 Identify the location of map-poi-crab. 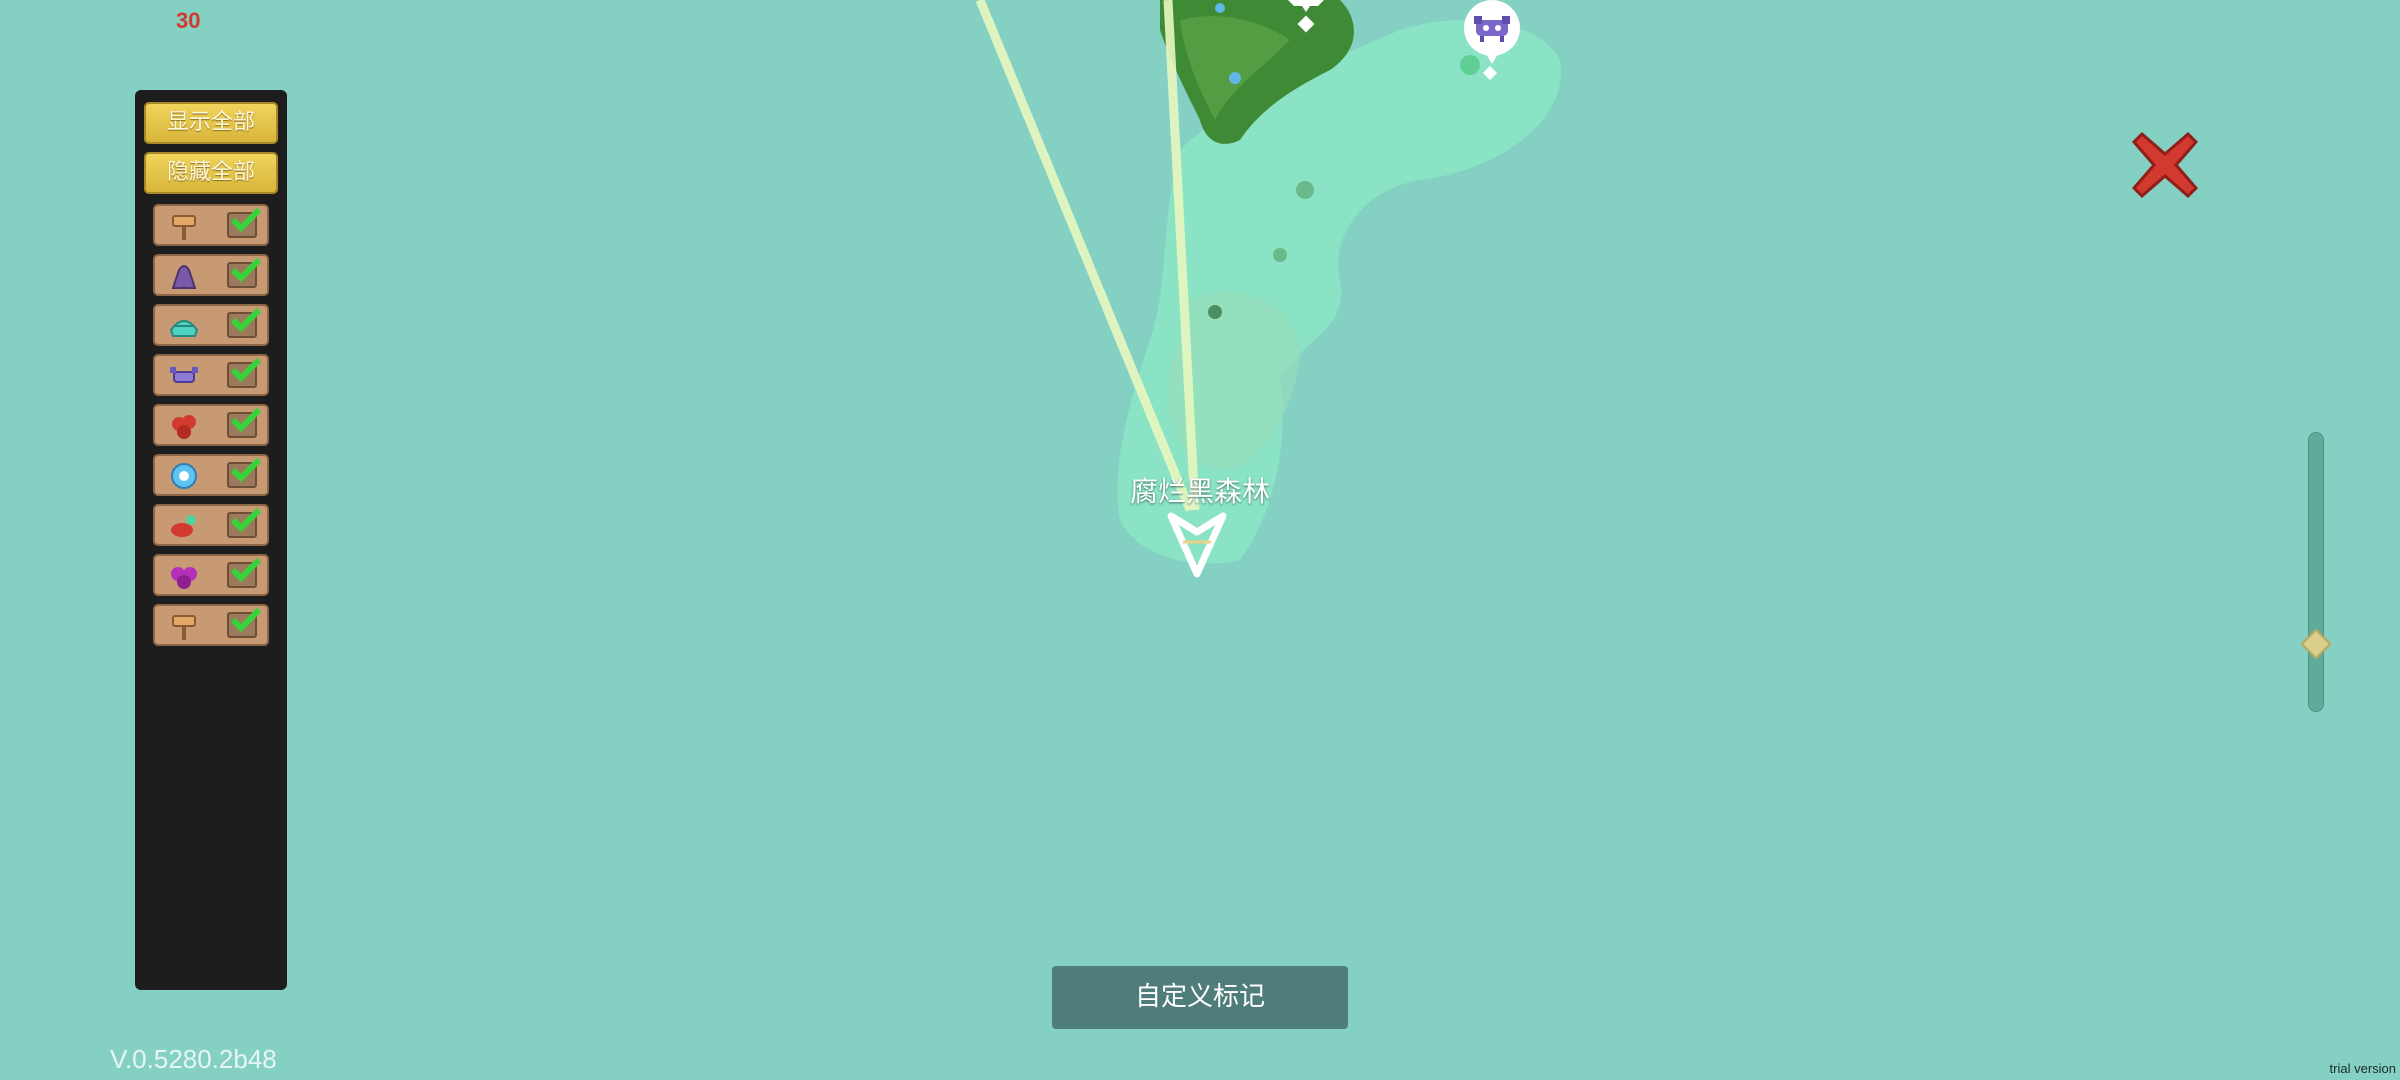
(1492, 43).